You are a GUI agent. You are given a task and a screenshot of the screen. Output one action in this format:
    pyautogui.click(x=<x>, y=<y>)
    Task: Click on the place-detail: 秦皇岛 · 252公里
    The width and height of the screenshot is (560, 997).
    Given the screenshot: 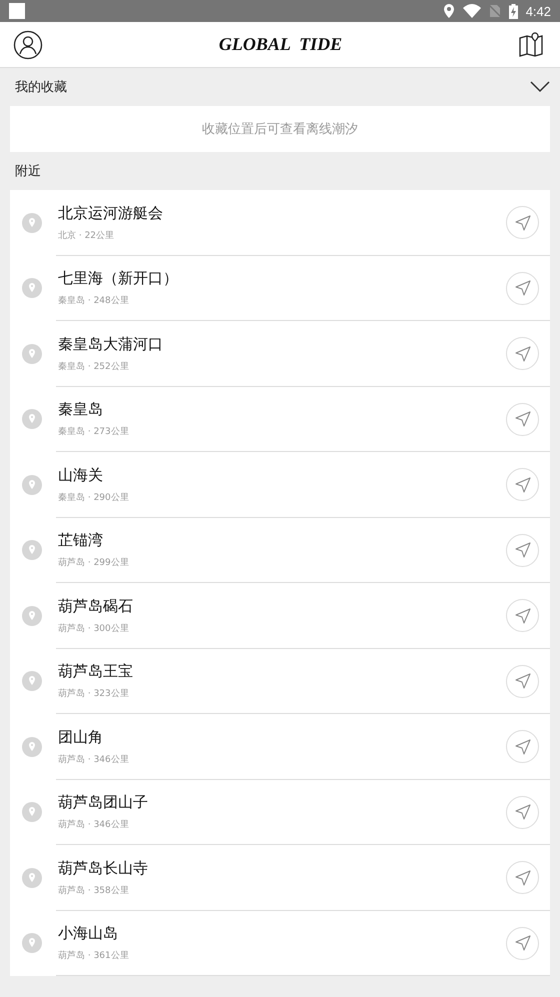 What is the action you would take?
    pyautogui.click(x=93, y=366)
    